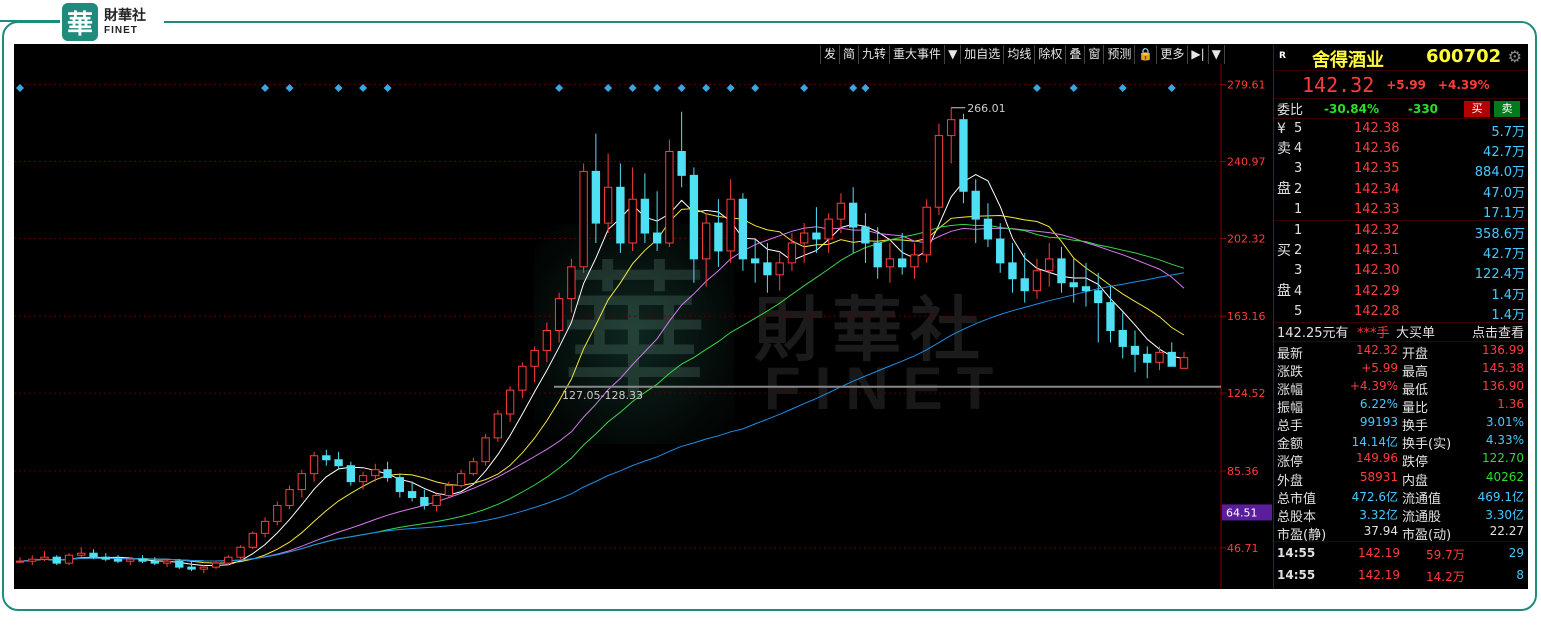 This screenshot has width=1541, height=634. I want to click on tb-lock: 🔒, so click(1146, 54).